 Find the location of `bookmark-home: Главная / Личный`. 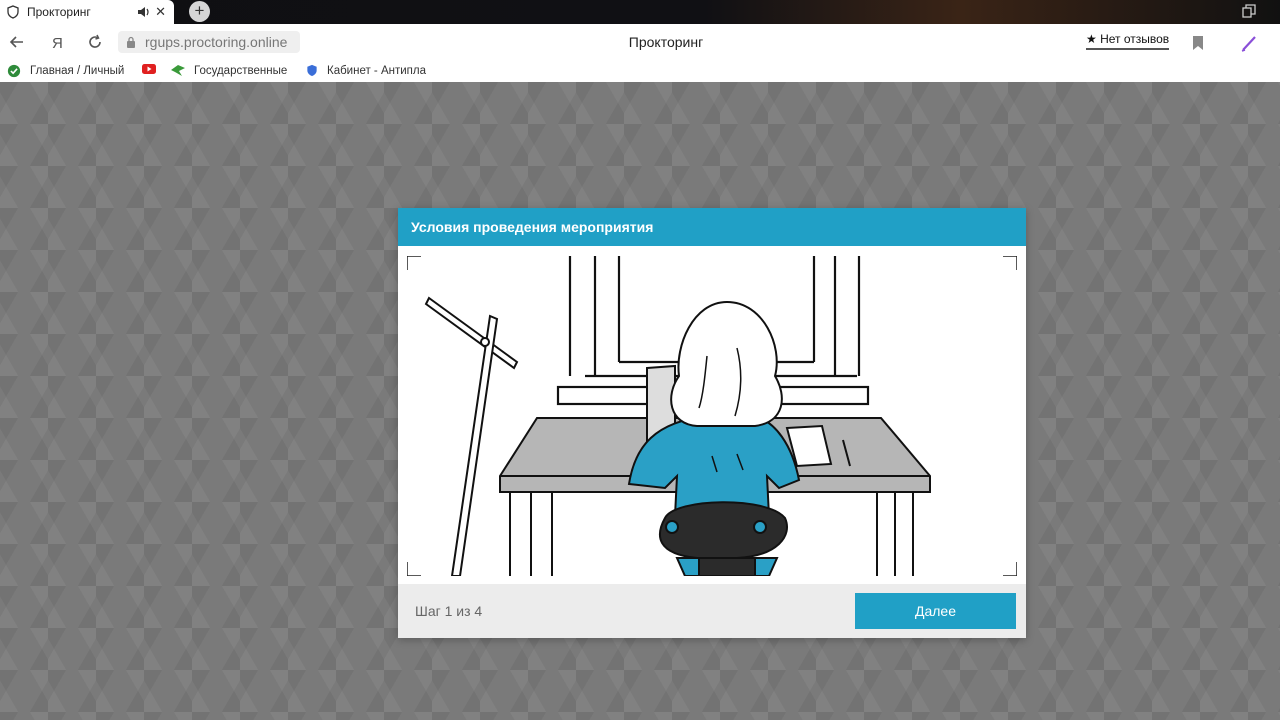

bookmark-home: Главная / Личный is located at coordinates (65, 71).